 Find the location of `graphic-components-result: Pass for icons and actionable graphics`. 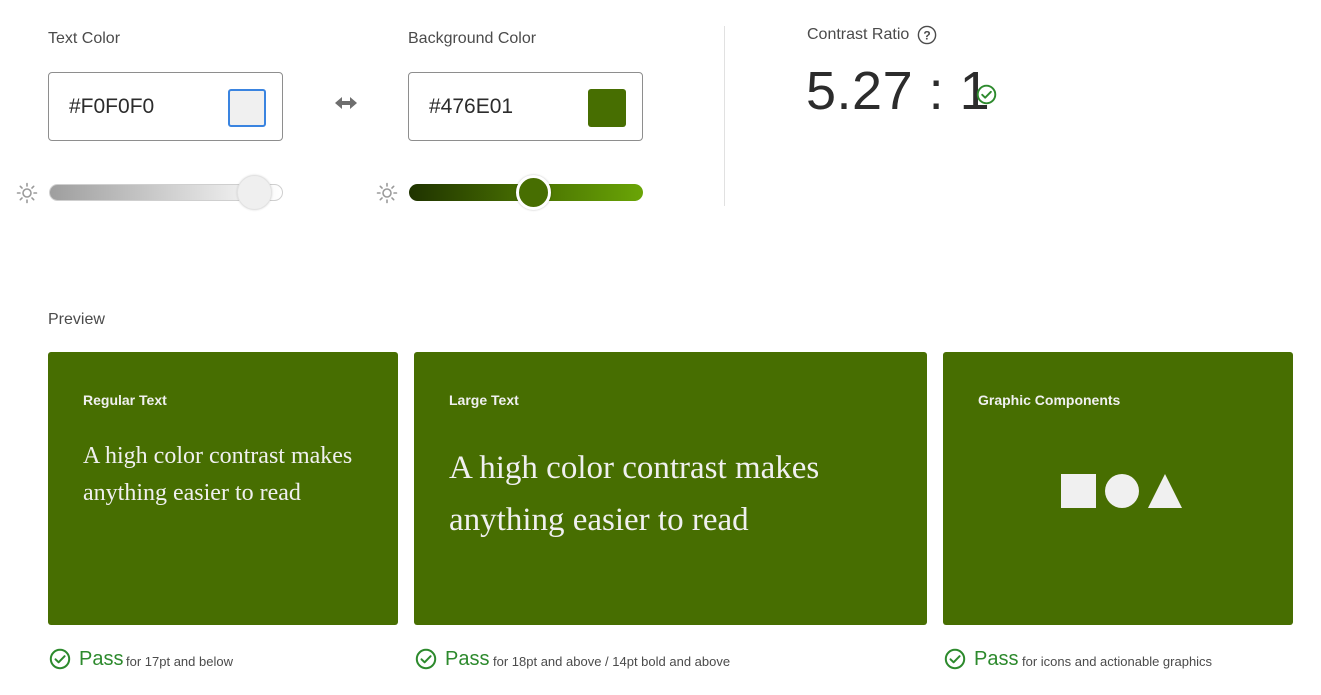

graphic-components-result: Pass for icons and actionable graphics is located at coordinates (1114, 660).